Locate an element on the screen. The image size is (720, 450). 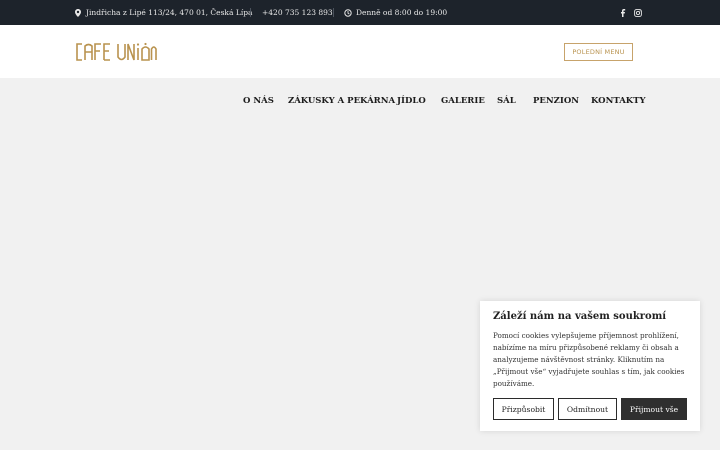
phone-text: +420 735 123 893 is located at coordinates (297, 12).